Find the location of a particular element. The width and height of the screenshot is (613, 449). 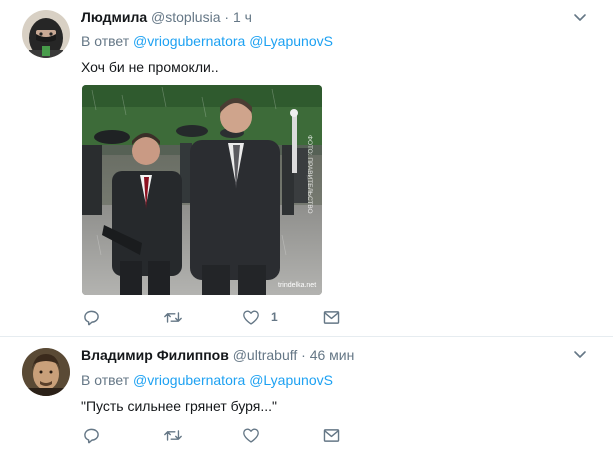

user-handle: @ultrabuff is located at coordinates (265, 355).